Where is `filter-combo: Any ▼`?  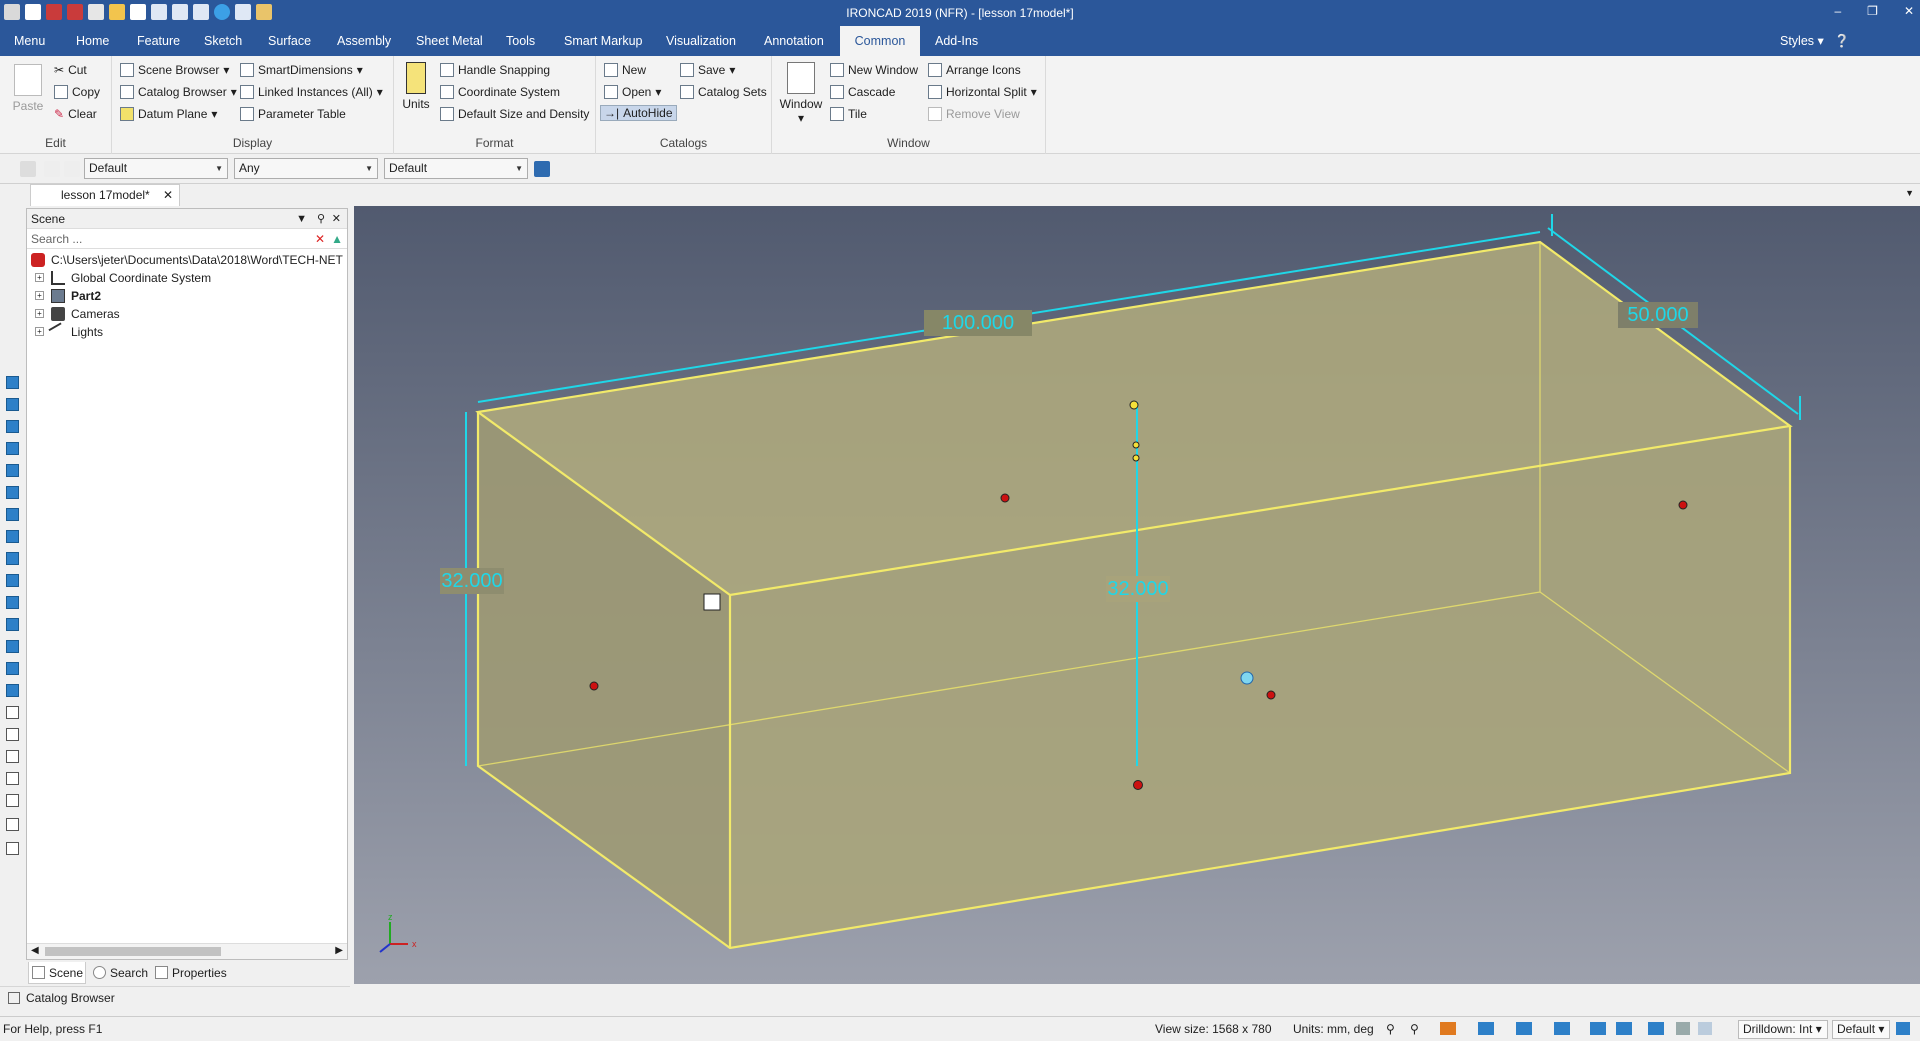 filter-combo: Any ▼ is located at coordinates (306, 168).